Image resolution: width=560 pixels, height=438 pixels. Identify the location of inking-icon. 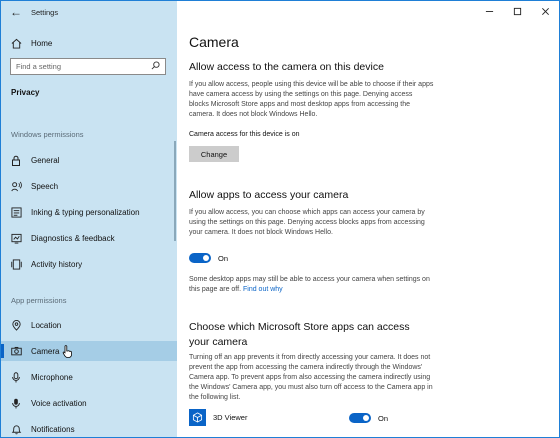
(16, 212).